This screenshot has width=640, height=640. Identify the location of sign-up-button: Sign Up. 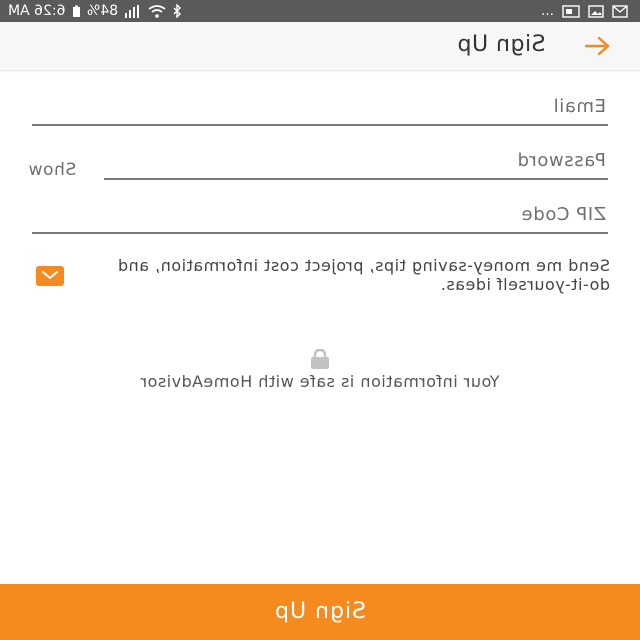
(320, 612).